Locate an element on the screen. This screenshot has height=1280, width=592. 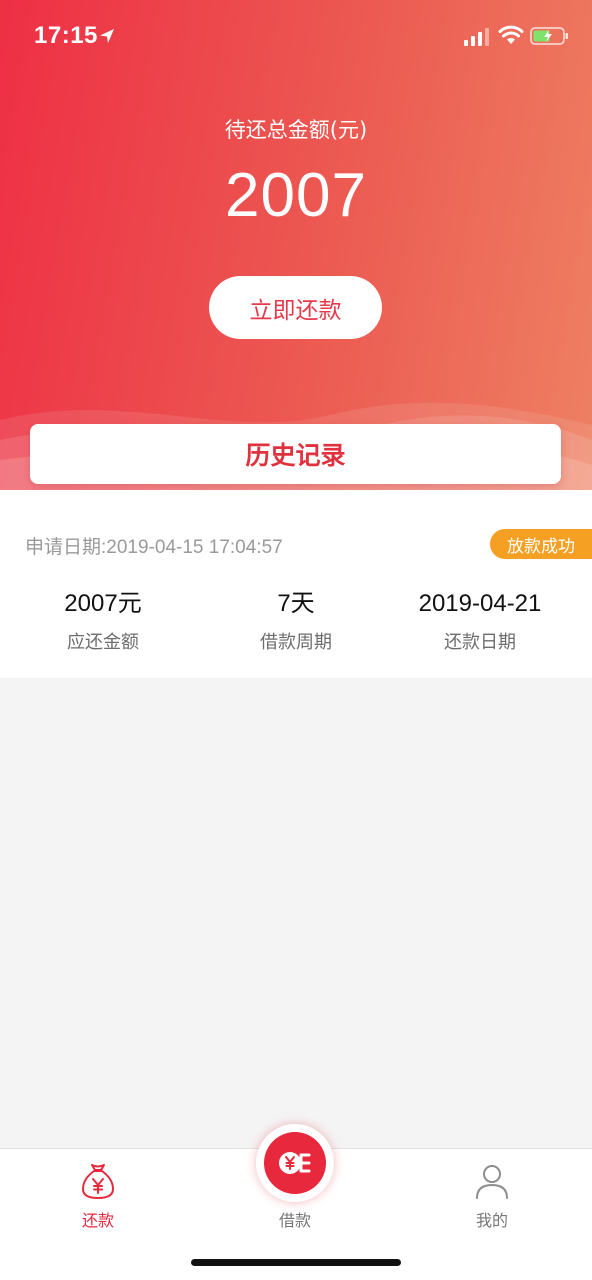
wifi-icon is located at coordinates (511, 34).